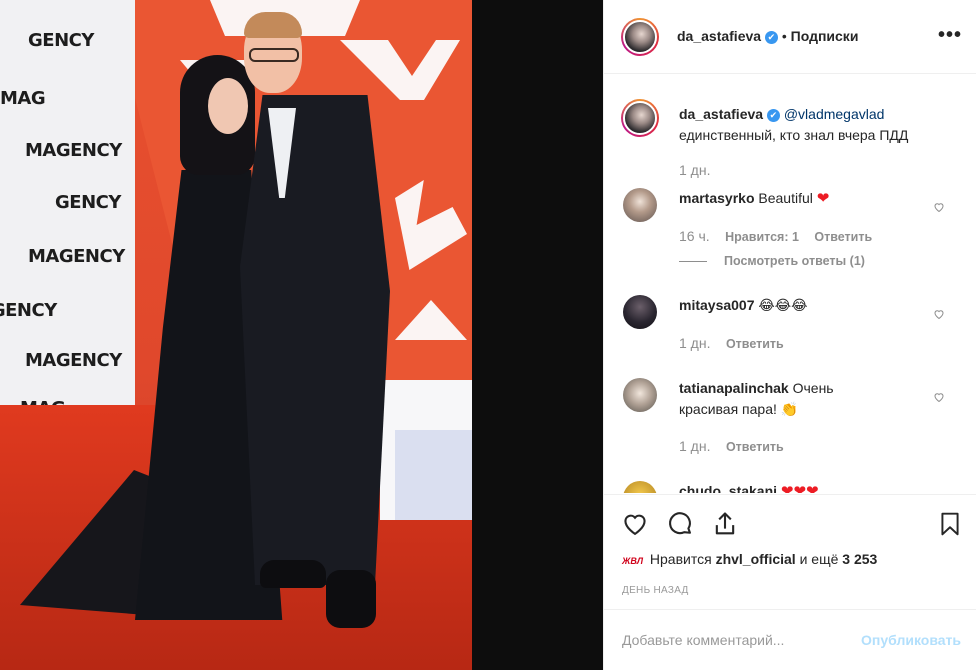 This screenshot has width=976, height=670. Describe the element at coordinates (725, 524) in the screenshot. I see `share-icon` at that location.